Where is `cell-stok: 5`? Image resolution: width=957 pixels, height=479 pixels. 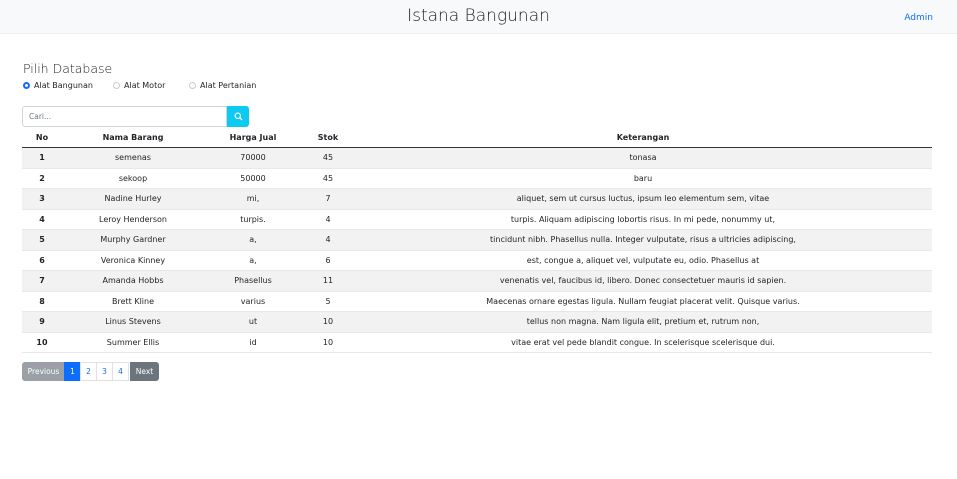 cell-stok: 5 is located at coordinates (328, 301).